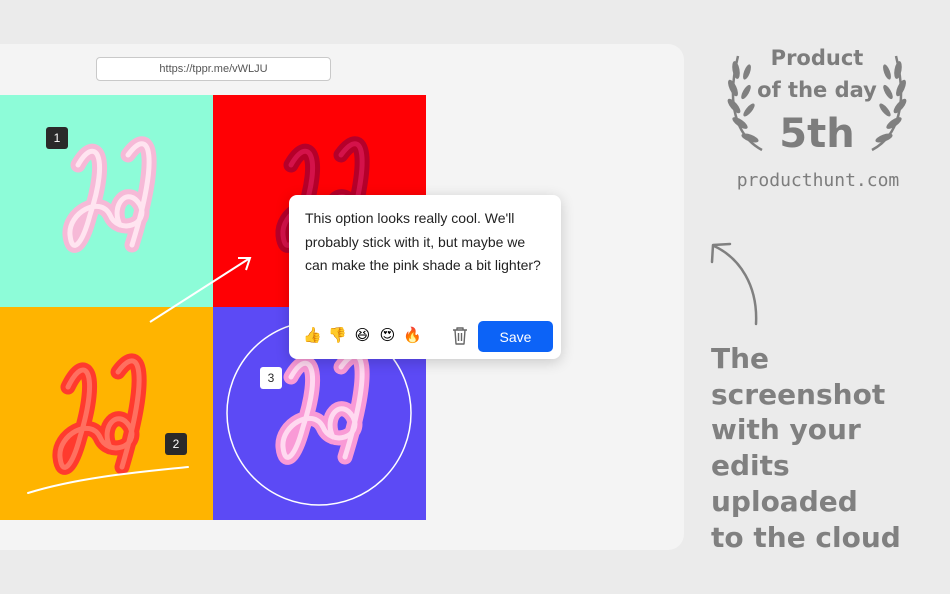 This screenshot has height=594, width=950. Describe the element at coordinates (818, 180) in the screenshot. I see `badge-domain: producthunt.com` at that location.